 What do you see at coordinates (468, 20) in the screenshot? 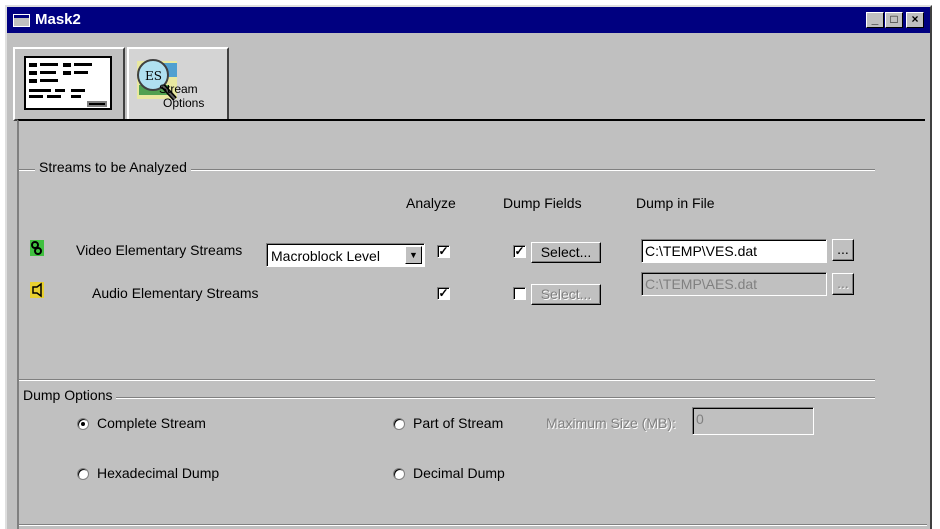
I see `title-bar: Mask2 _ □ ×` at bounding box center [468, 20].